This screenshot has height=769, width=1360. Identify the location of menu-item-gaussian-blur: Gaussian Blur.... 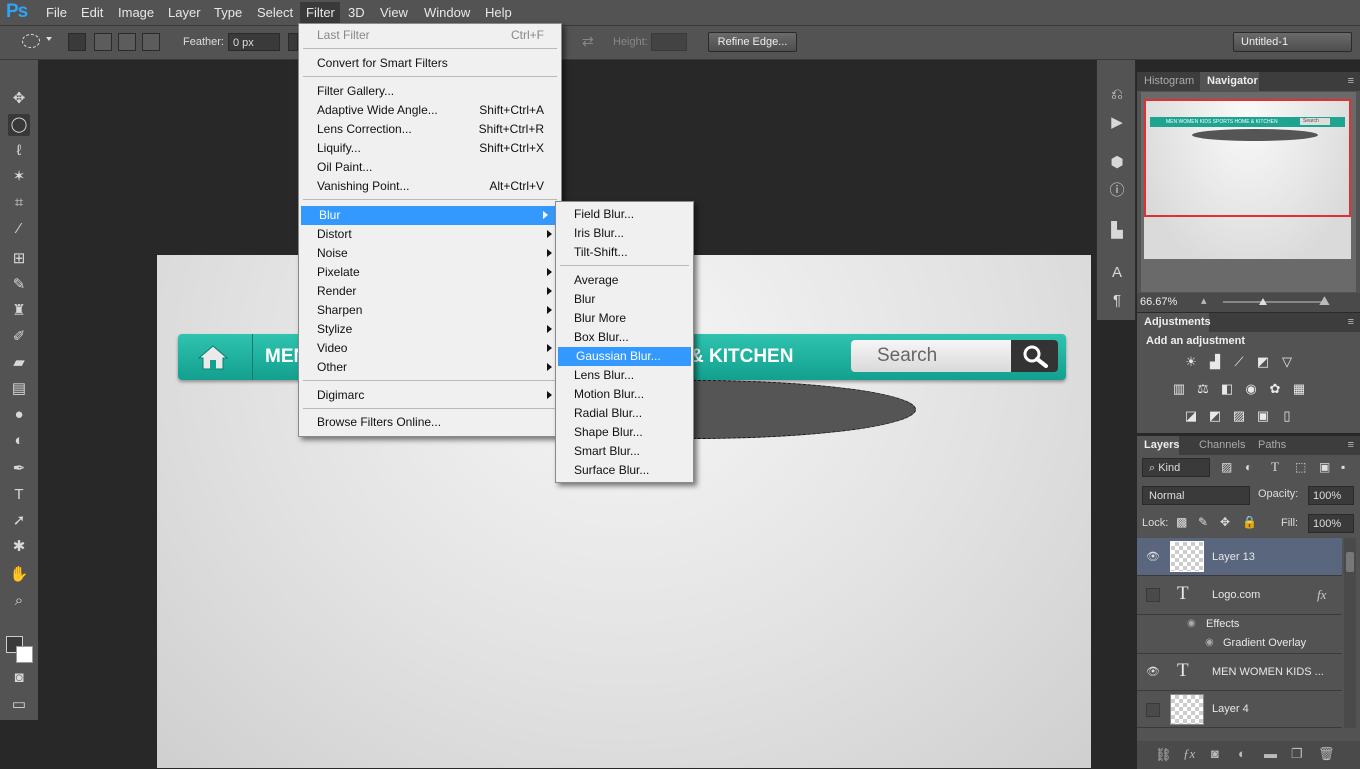
(624, 356).